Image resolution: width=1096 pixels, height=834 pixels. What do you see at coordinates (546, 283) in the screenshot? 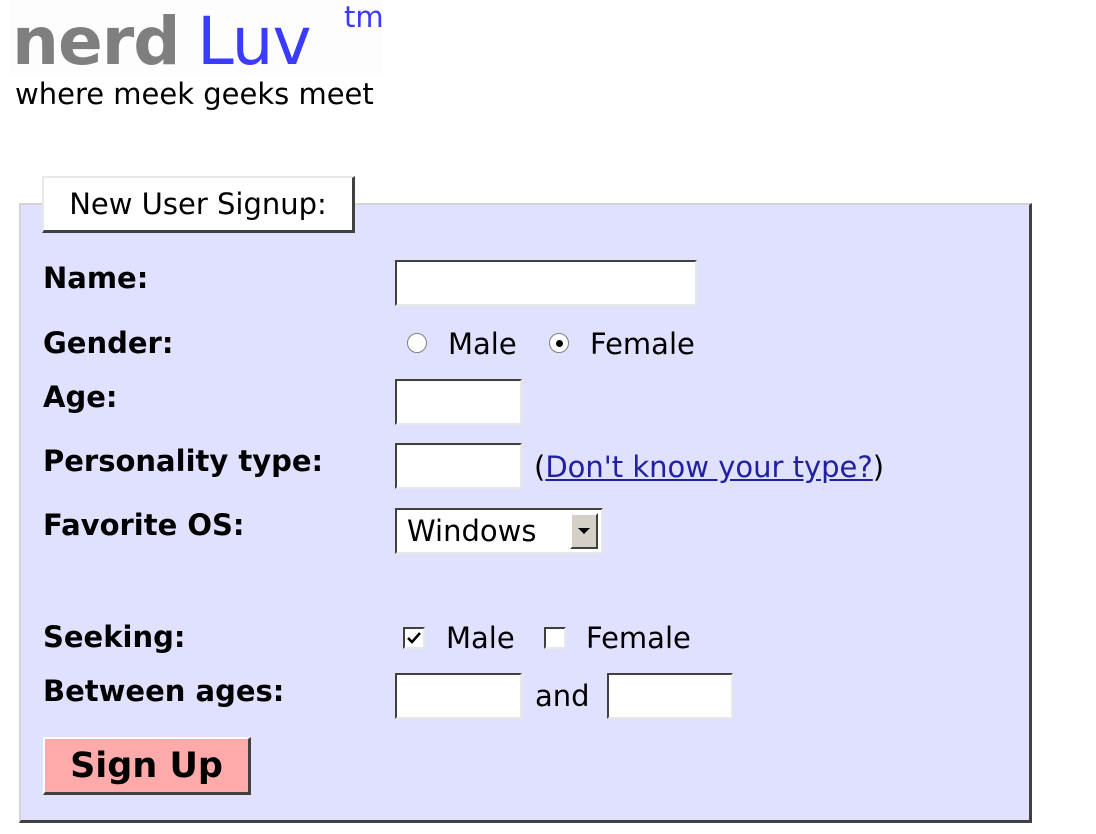
I see `name-input` at bounding box center [546, 283].